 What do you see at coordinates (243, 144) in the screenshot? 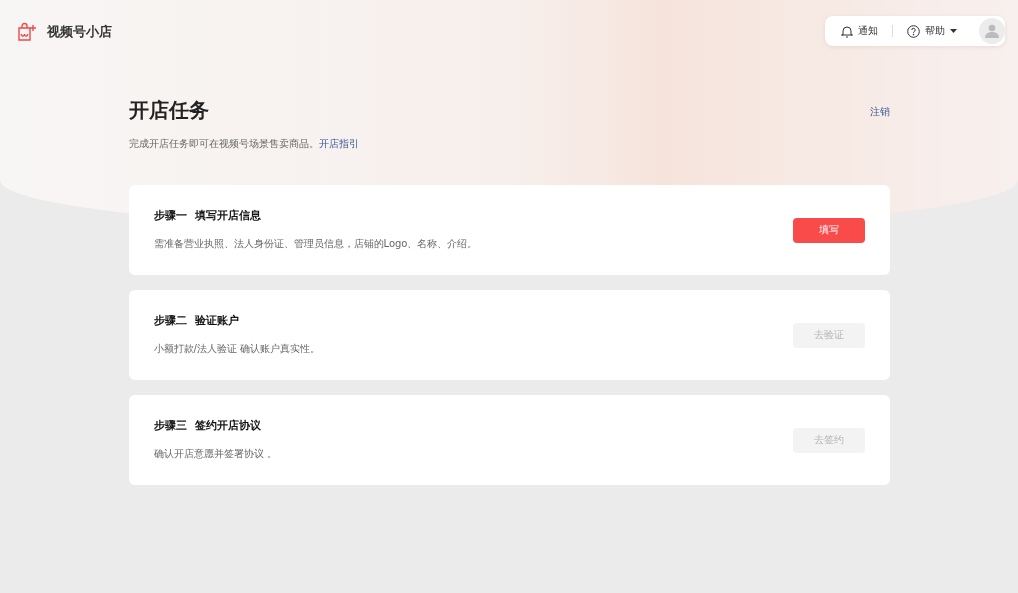
I see `page-subtitle: 完成开店任务即可在视频号场景售卖商品。开店指引` at bounding box center [243, 144].